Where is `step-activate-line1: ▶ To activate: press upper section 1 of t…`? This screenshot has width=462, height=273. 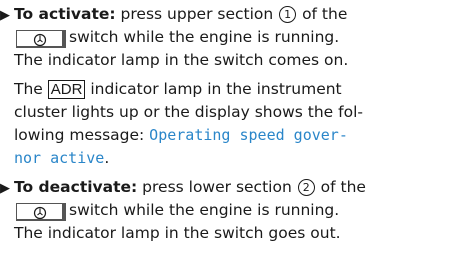
step-activate-line1: ▶ To activate: press upper section 1 of t… is located at coordinates (173, 15).